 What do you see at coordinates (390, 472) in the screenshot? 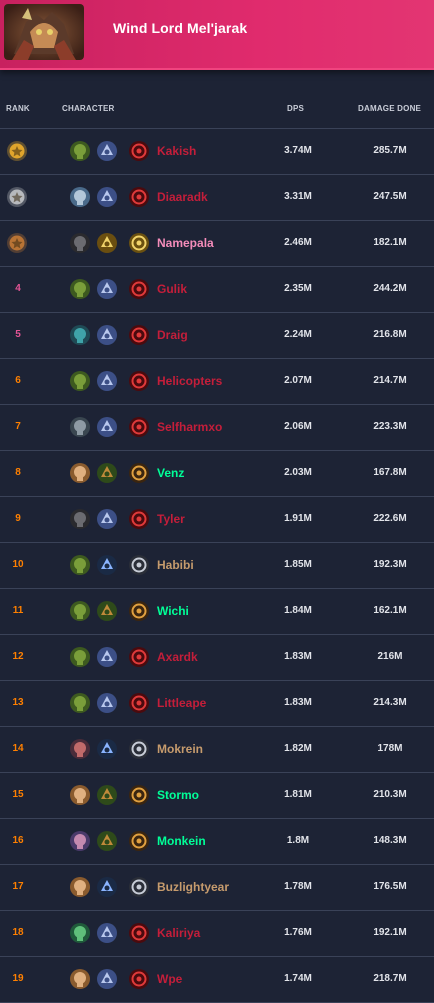
I see `damage-done-value: 167.8M` at bounding box center [390, 472].